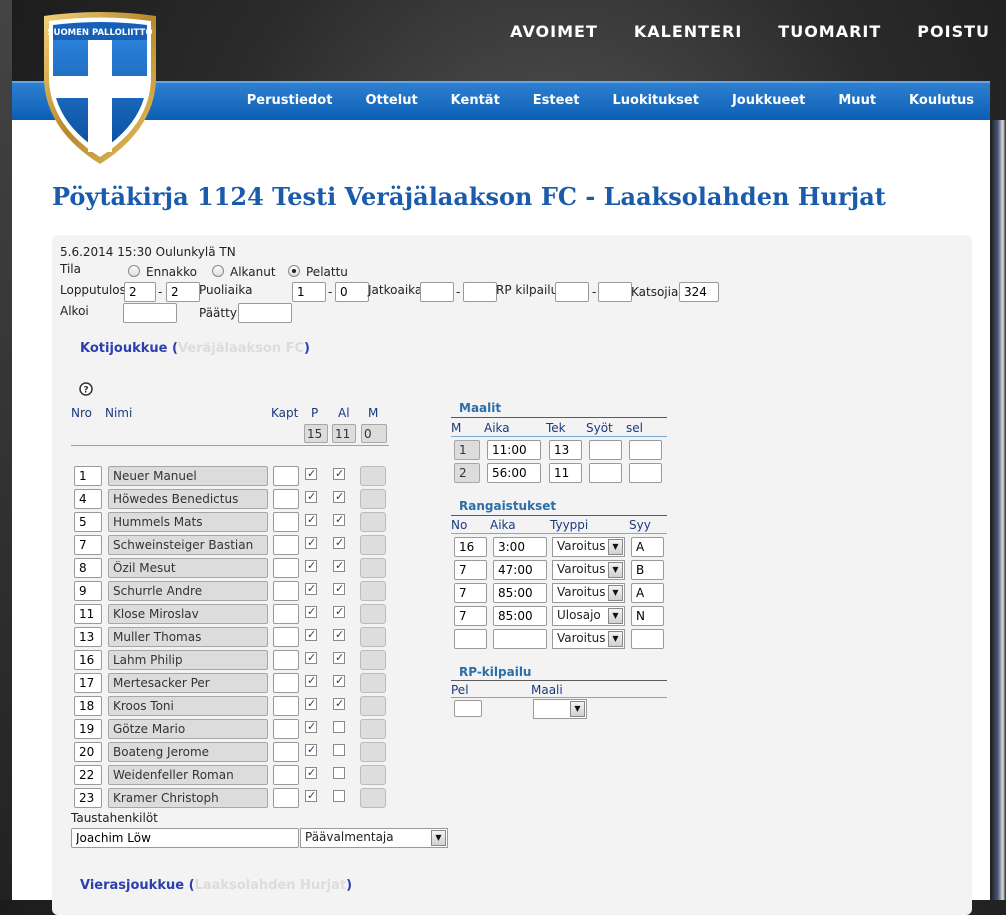 Image resolution: width=1006 pixels, height=915 pixels. Describe the element at coordinates (265, 313) in the screenshot. I see `paattyi-input` at that location.